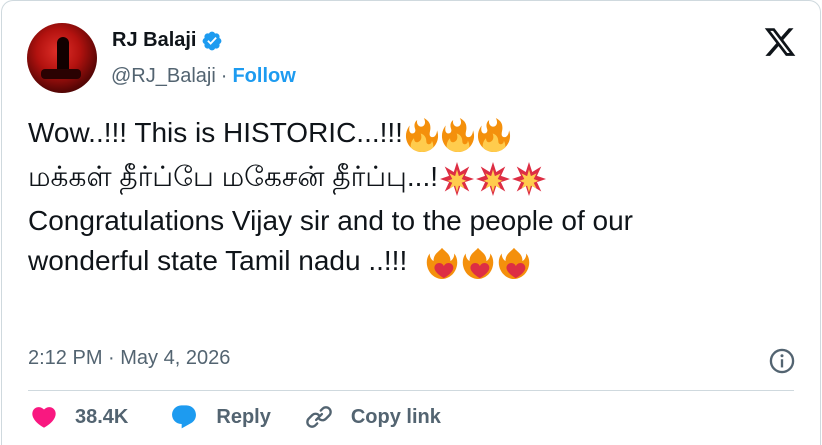 The width and height of the screenshot is (822, 445). What do you see at coordinates (782, 361) in the screenshot?
I see `info-icon` at bounding box center [782, 361].